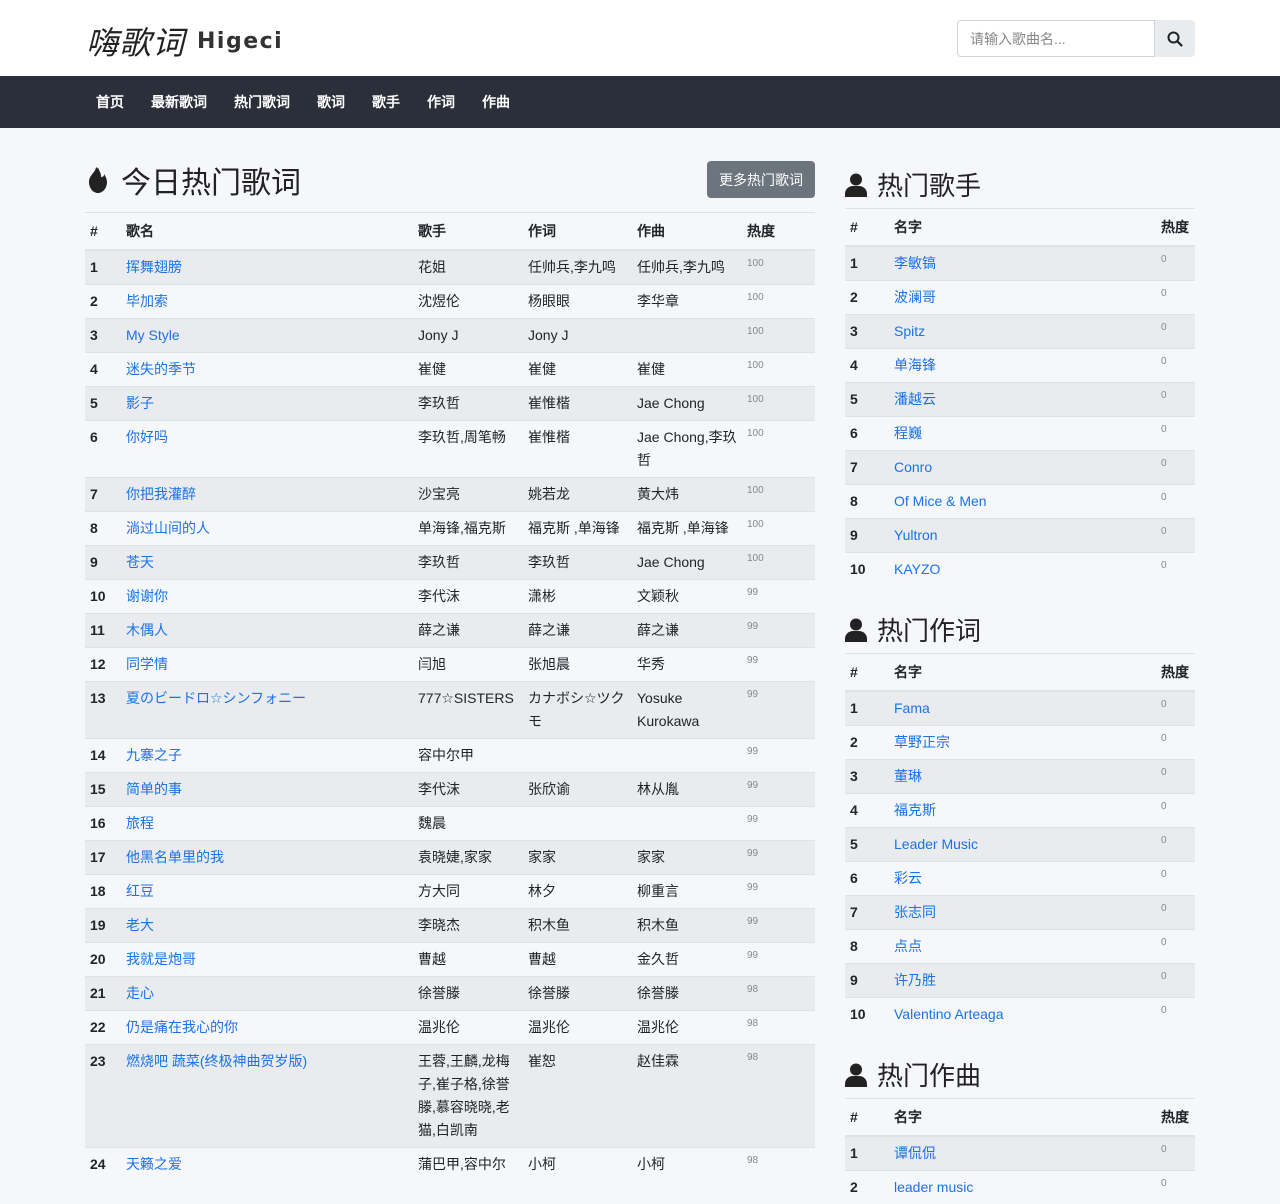  Describe the element at coordinates (1020, 981) in the screenshot. I see `table-row: 9许乃胜0` at that location.